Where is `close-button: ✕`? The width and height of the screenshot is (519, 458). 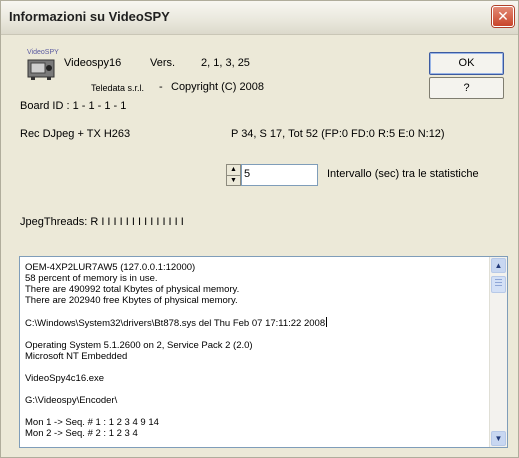 close-button: ✕ is located at coordinates (503, 16).